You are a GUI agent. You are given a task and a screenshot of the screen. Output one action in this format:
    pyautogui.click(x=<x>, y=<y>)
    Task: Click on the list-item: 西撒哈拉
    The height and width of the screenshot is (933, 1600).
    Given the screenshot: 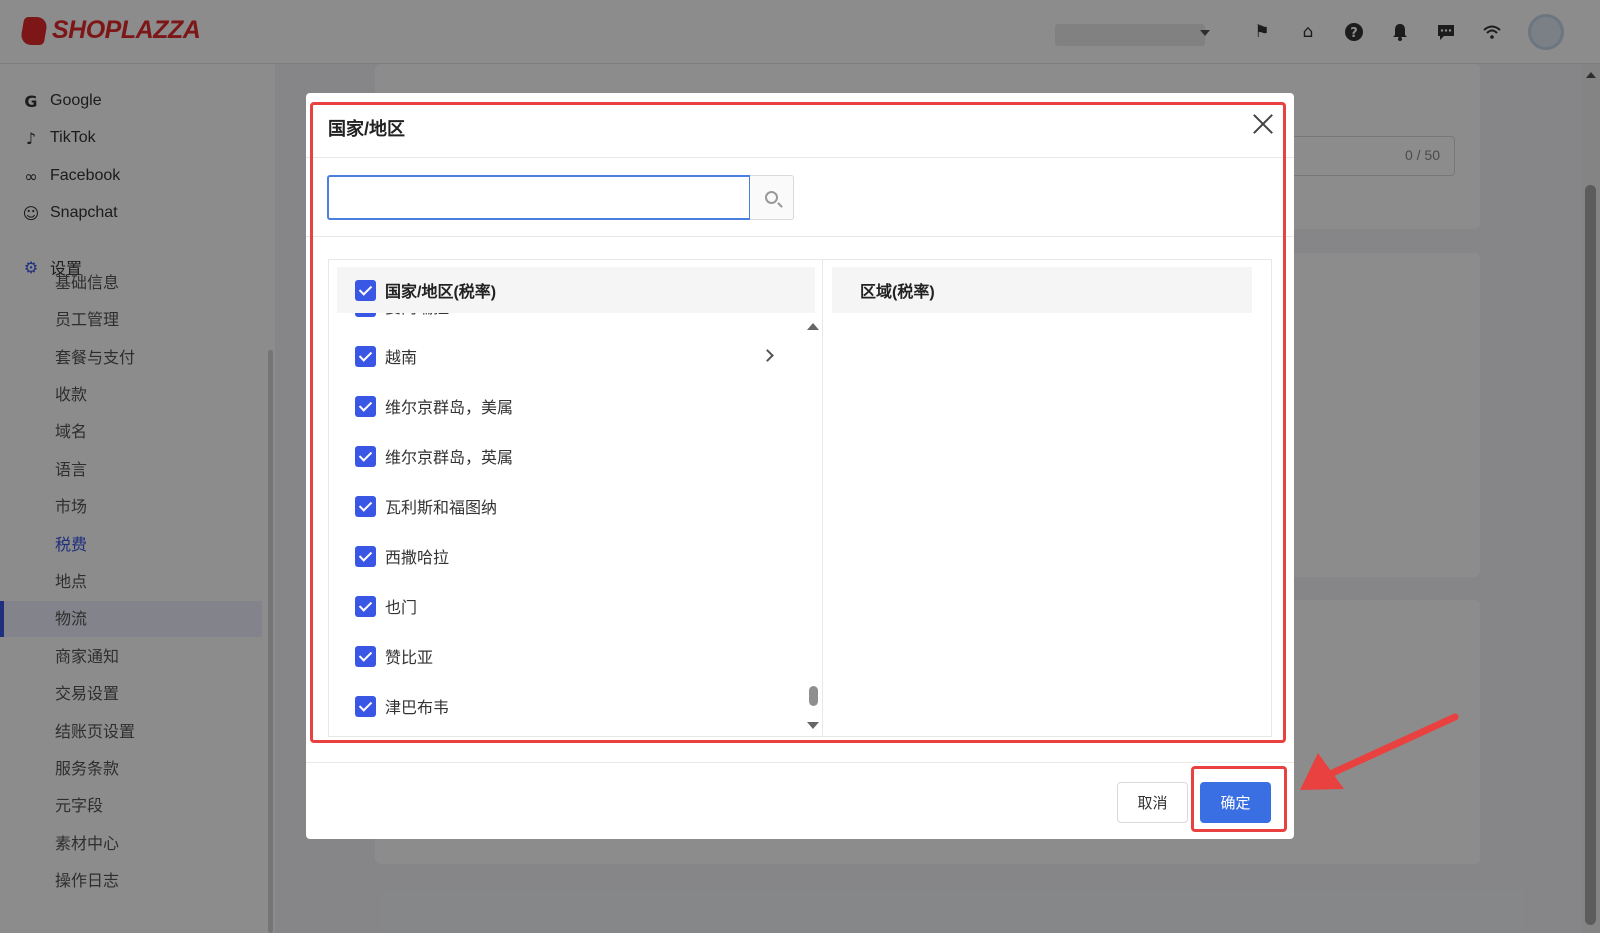 What is the action you would take?
    pyautogui.click(x=569, y=556)
    